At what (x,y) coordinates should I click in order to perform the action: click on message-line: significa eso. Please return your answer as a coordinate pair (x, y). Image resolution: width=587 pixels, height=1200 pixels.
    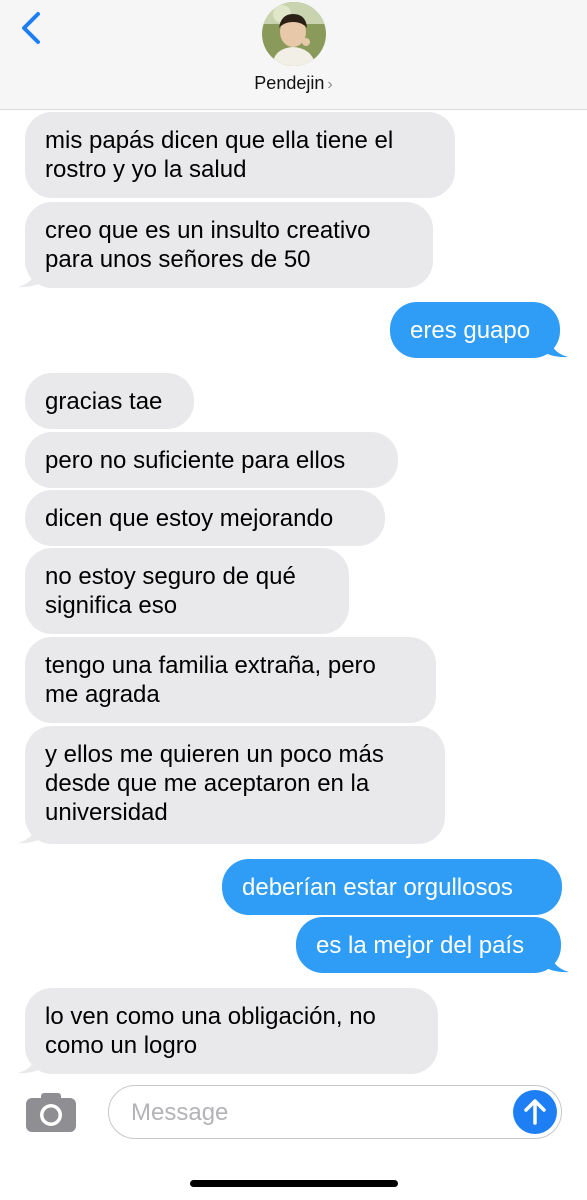
    Looking at the image, I should click on (111, 605).